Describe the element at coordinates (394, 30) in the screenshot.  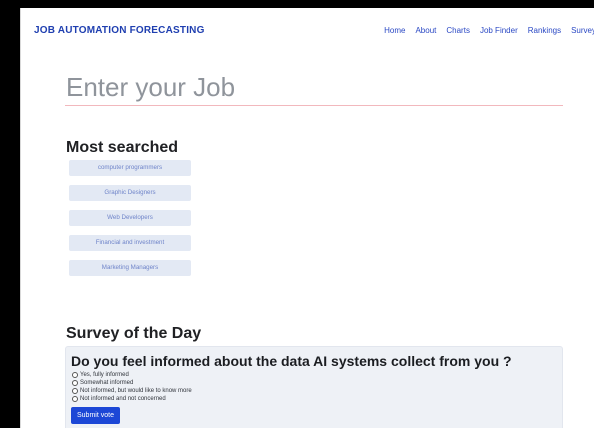
I see `nav-home-link: Home` at that location.